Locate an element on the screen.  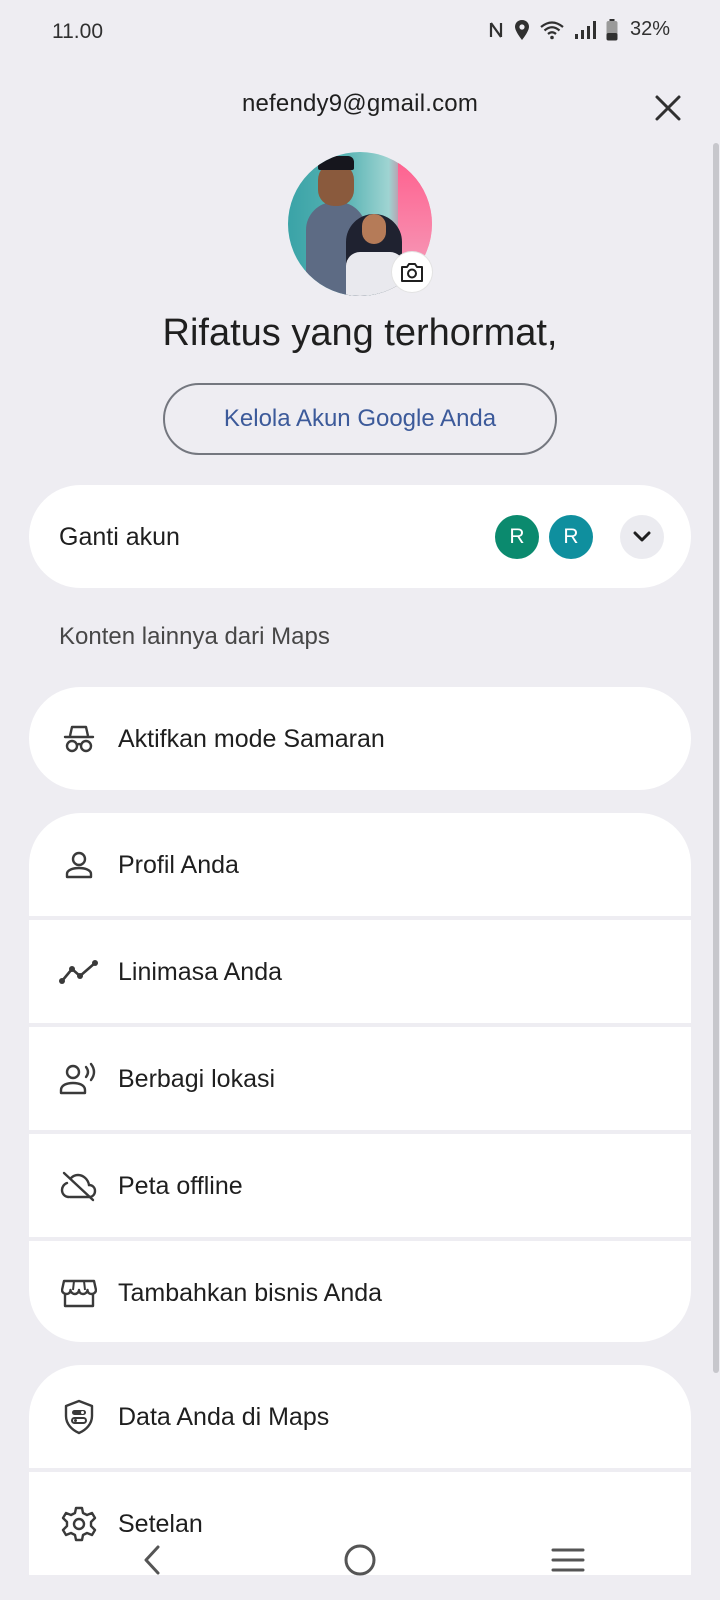
recents-icon is located at coordinates (568, 1560).